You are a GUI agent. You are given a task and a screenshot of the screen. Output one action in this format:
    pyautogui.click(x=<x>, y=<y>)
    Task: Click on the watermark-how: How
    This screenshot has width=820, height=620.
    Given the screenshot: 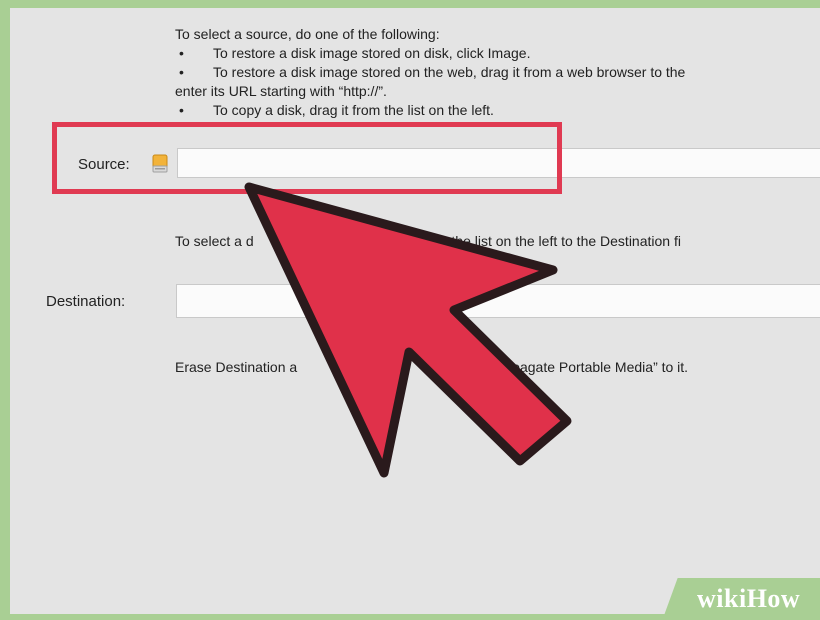 What is the action you would take?
    pyautogui.click(x=773, y=598)
    